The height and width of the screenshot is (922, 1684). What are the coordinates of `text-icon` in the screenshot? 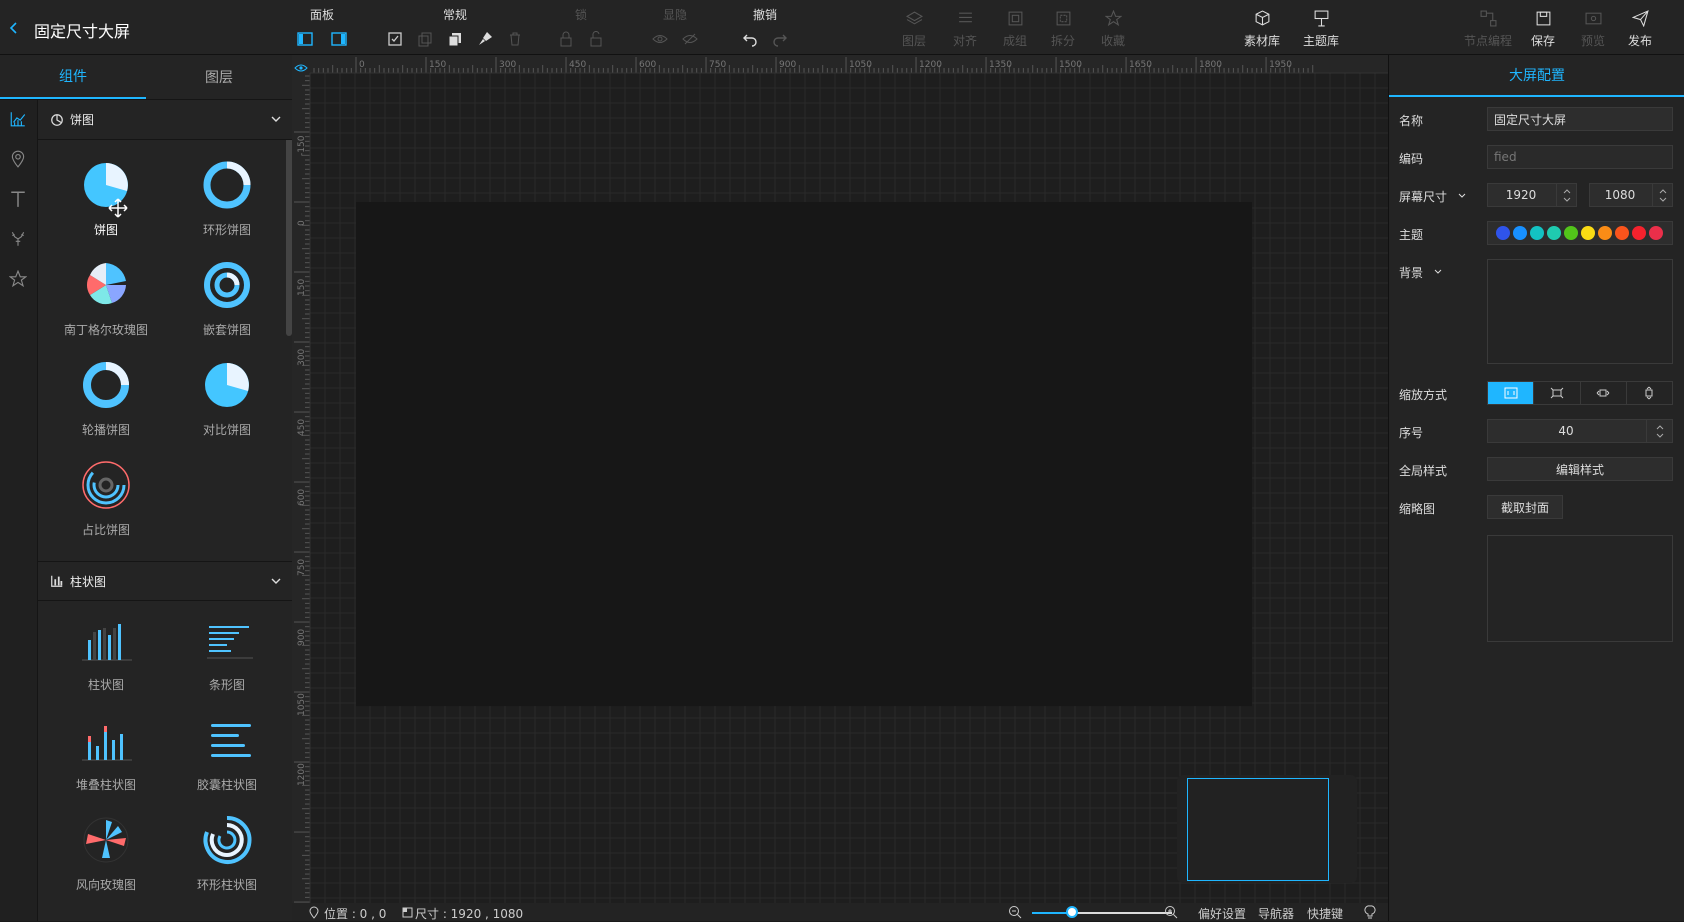 It's located at (18, 201).